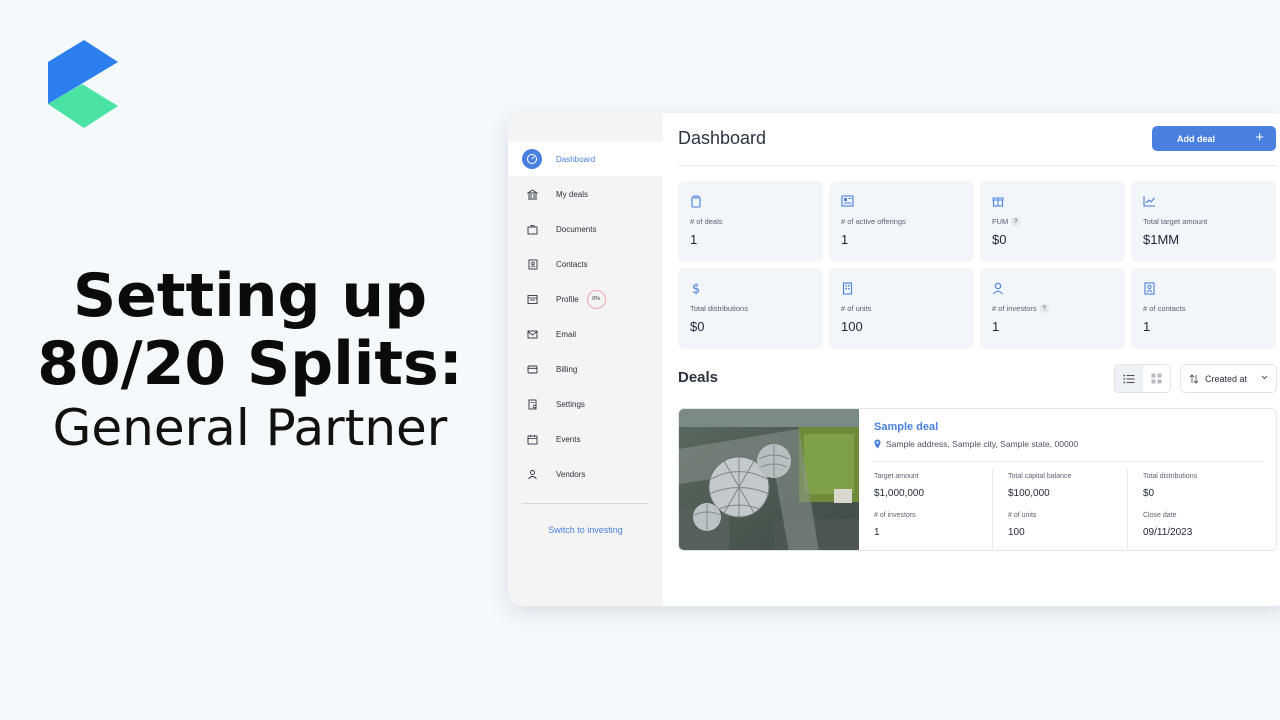 The image size is (1280, 720). Describe the element at coordinates (250, 428) in the screenshot. I see `title-line-3: General Partner` at that location.